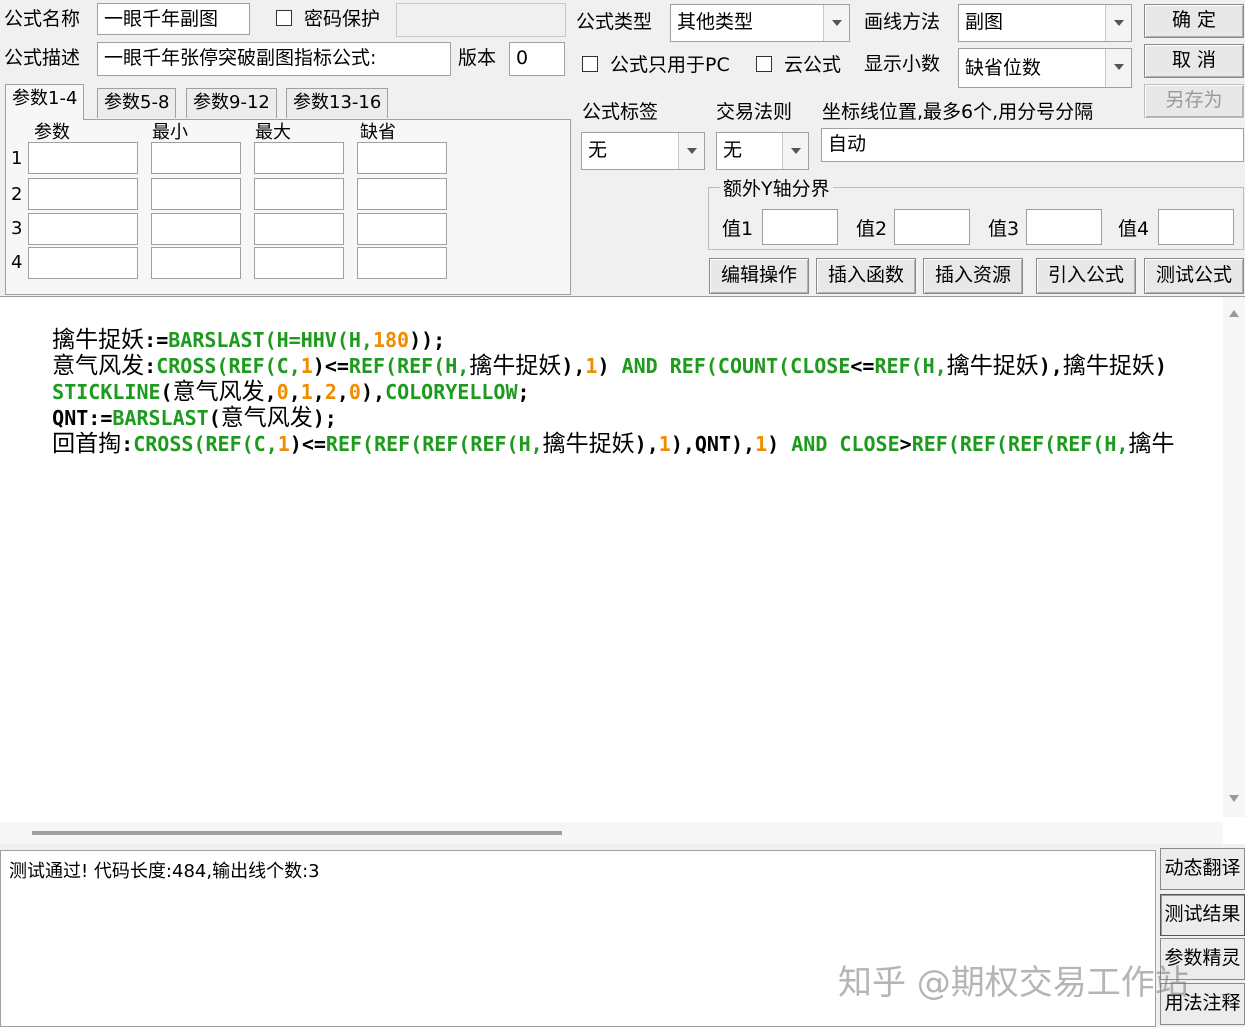 The width and height of the screenshot is (1245, 1027). I want to click on coord-line-label: 坐标线位置,最多6个,用分号分隔, so click(958, 112).